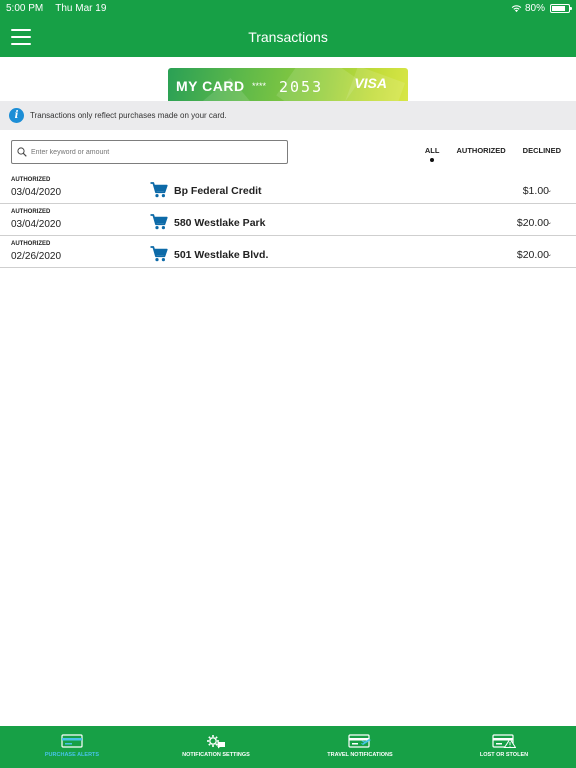 The height and width of the screenshot is (768, 576). What do you see at coordinates (36, 256) in the screenshot?
I see `transaction-date: 02/26/2020` at bounding box center [36, 256].